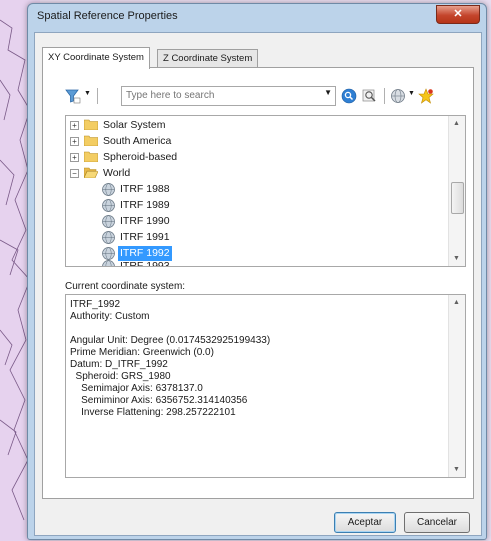 This screenshot has width=491, height=541. Describe the element at coordinates (411, 93) in the screenshot. I see `add-dropdown-arrow-icon: ▼` at that location.